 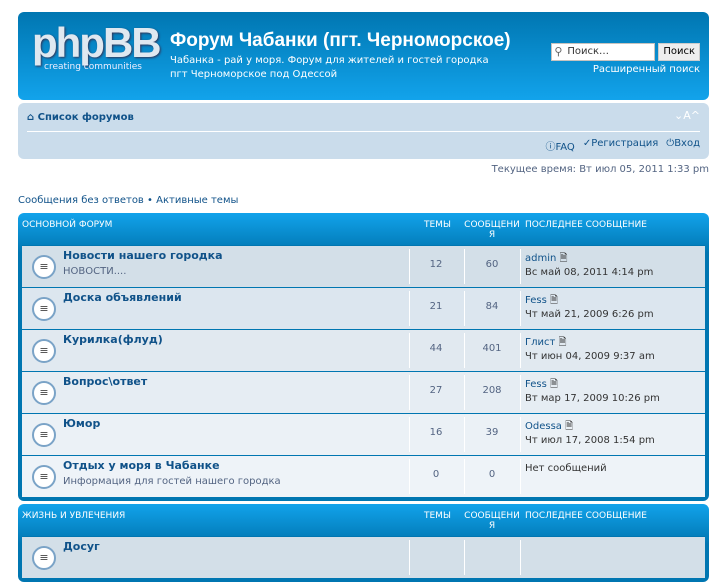 What do you see at coordinates (540, 258) in the screenshot?
I see `last-post-author: admin` at bounding box center [540, 258].